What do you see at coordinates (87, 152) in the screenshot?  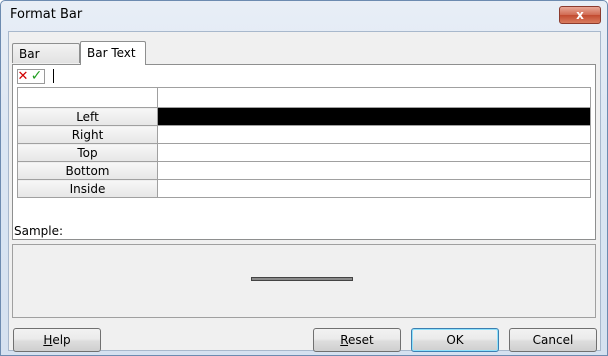 I see `row-label-top: Top` at bounding box center [87, 152].